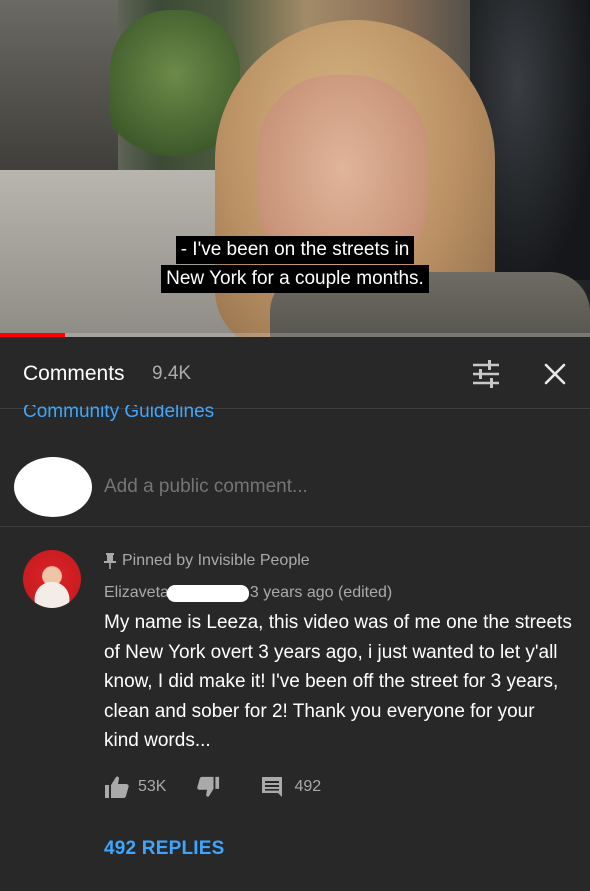 This screenshot has height=891, width=590. I want to click on reply-count: 492, so click(308, 786).